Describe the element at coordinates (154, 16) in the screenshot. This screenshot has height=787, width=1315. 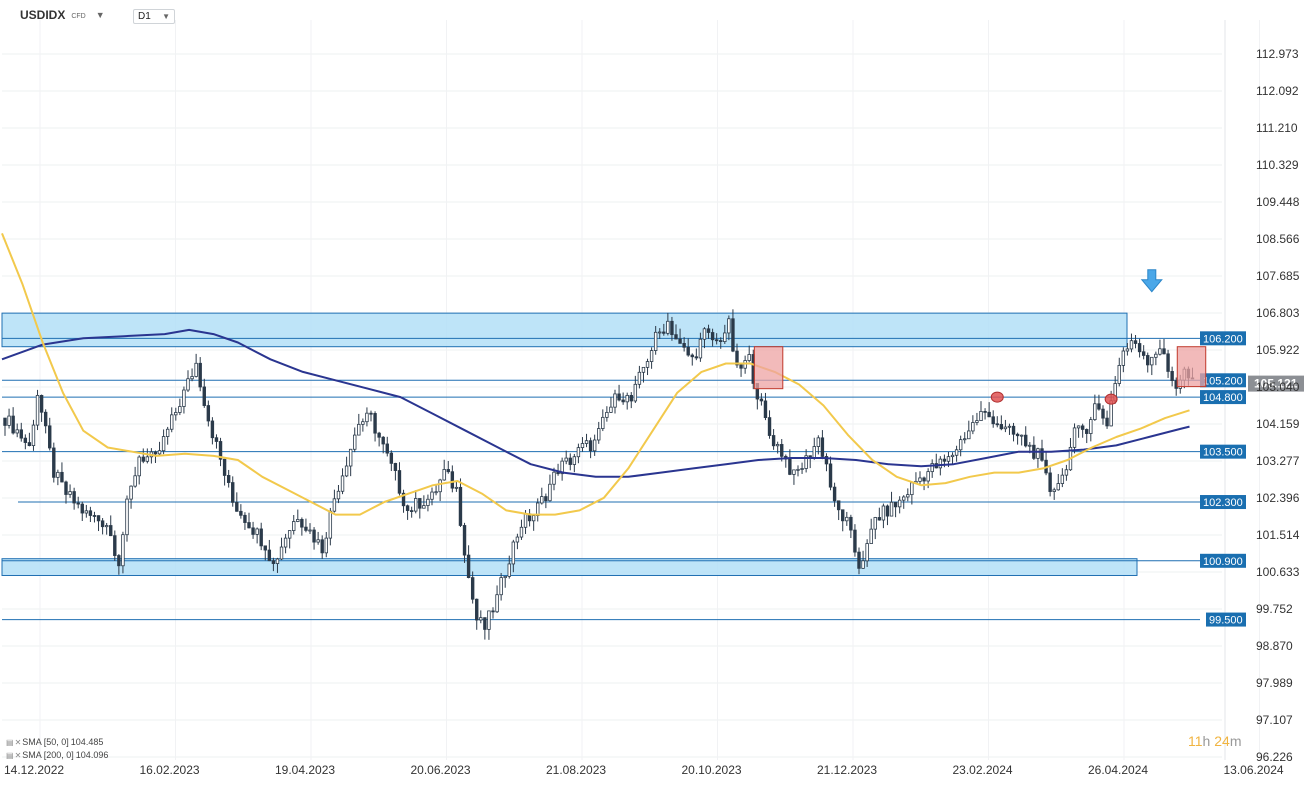
I see `timeframe-select: D1 ▼` at that location.